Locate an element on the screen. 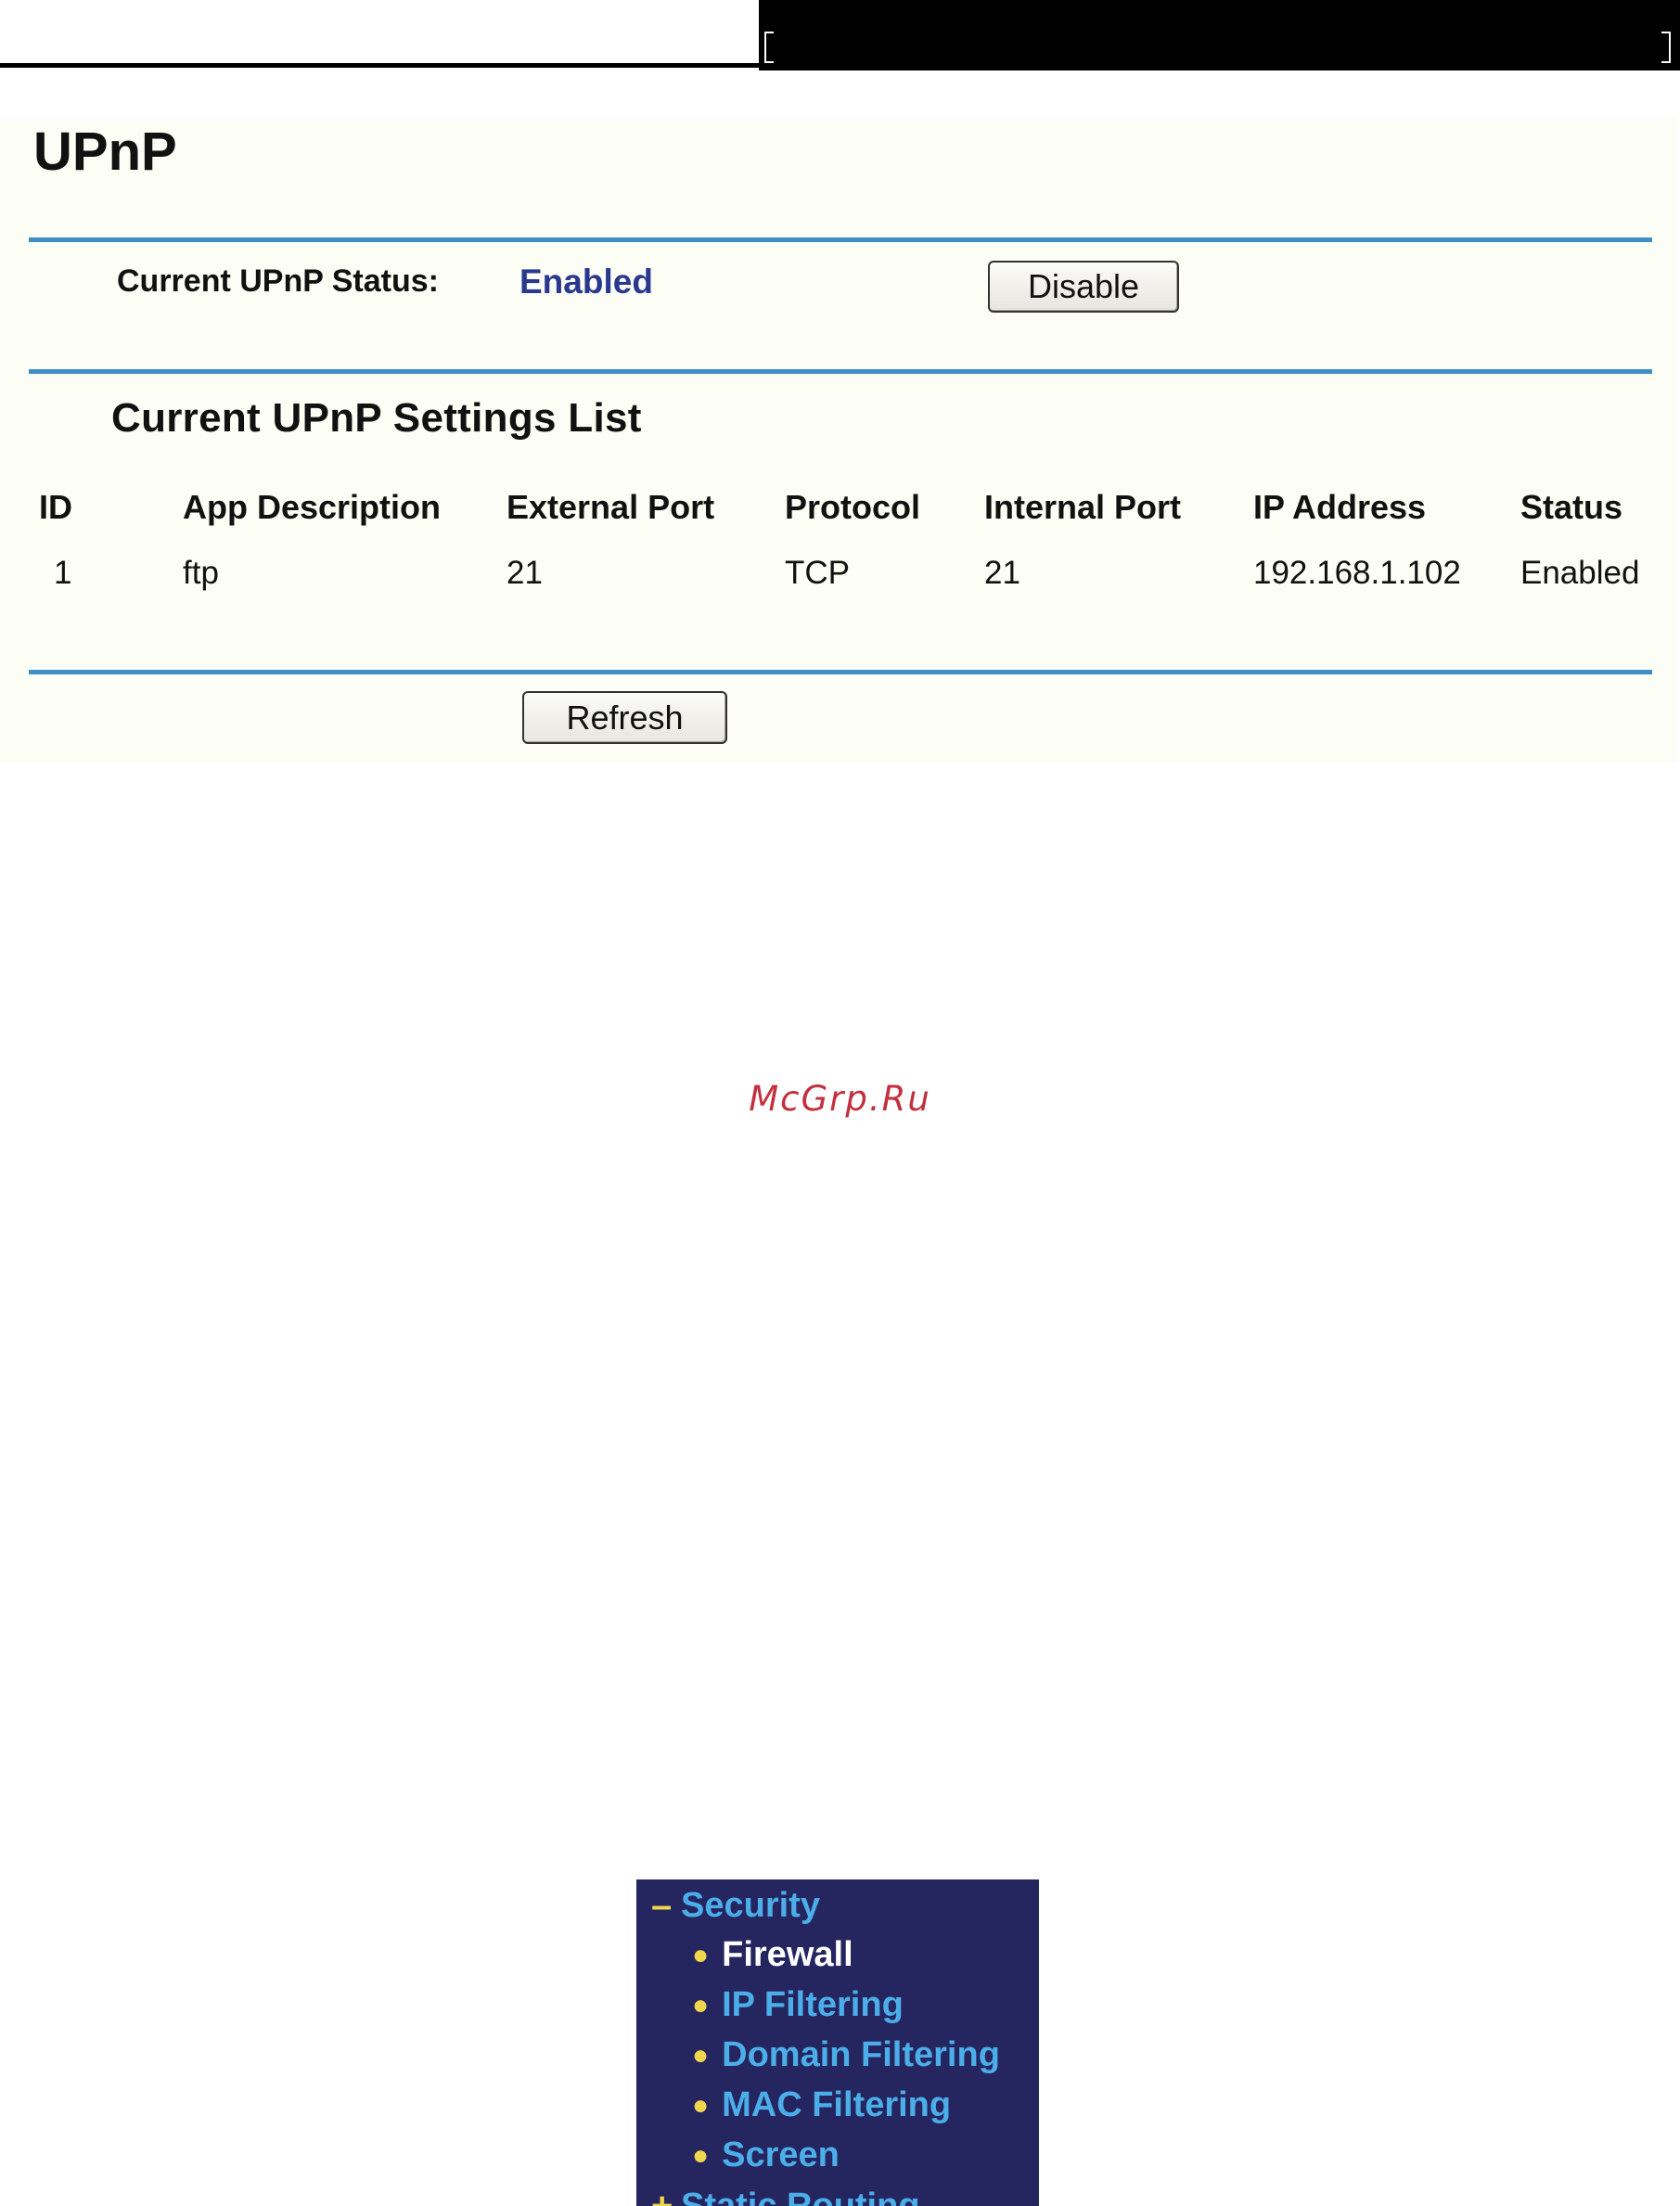  menu-section-label: Static Routing is located at coordinates (800, 2196).